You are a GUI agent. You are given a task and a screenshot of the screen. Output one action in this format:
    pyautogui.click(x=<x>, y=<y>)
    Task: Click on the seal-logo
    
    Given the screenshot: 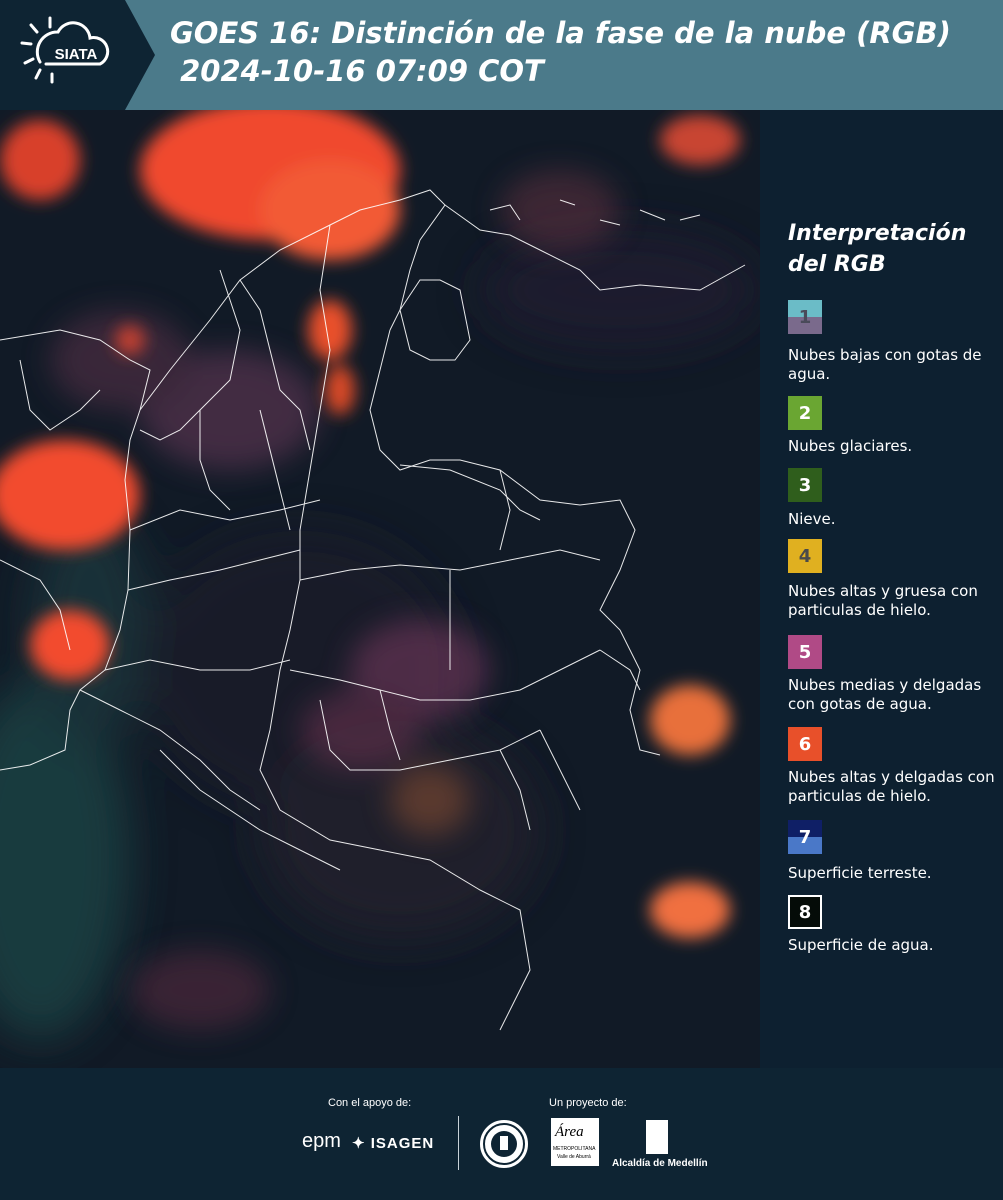 What is the action you would take?
    pyautogui.click(x=504, y=1144)
    